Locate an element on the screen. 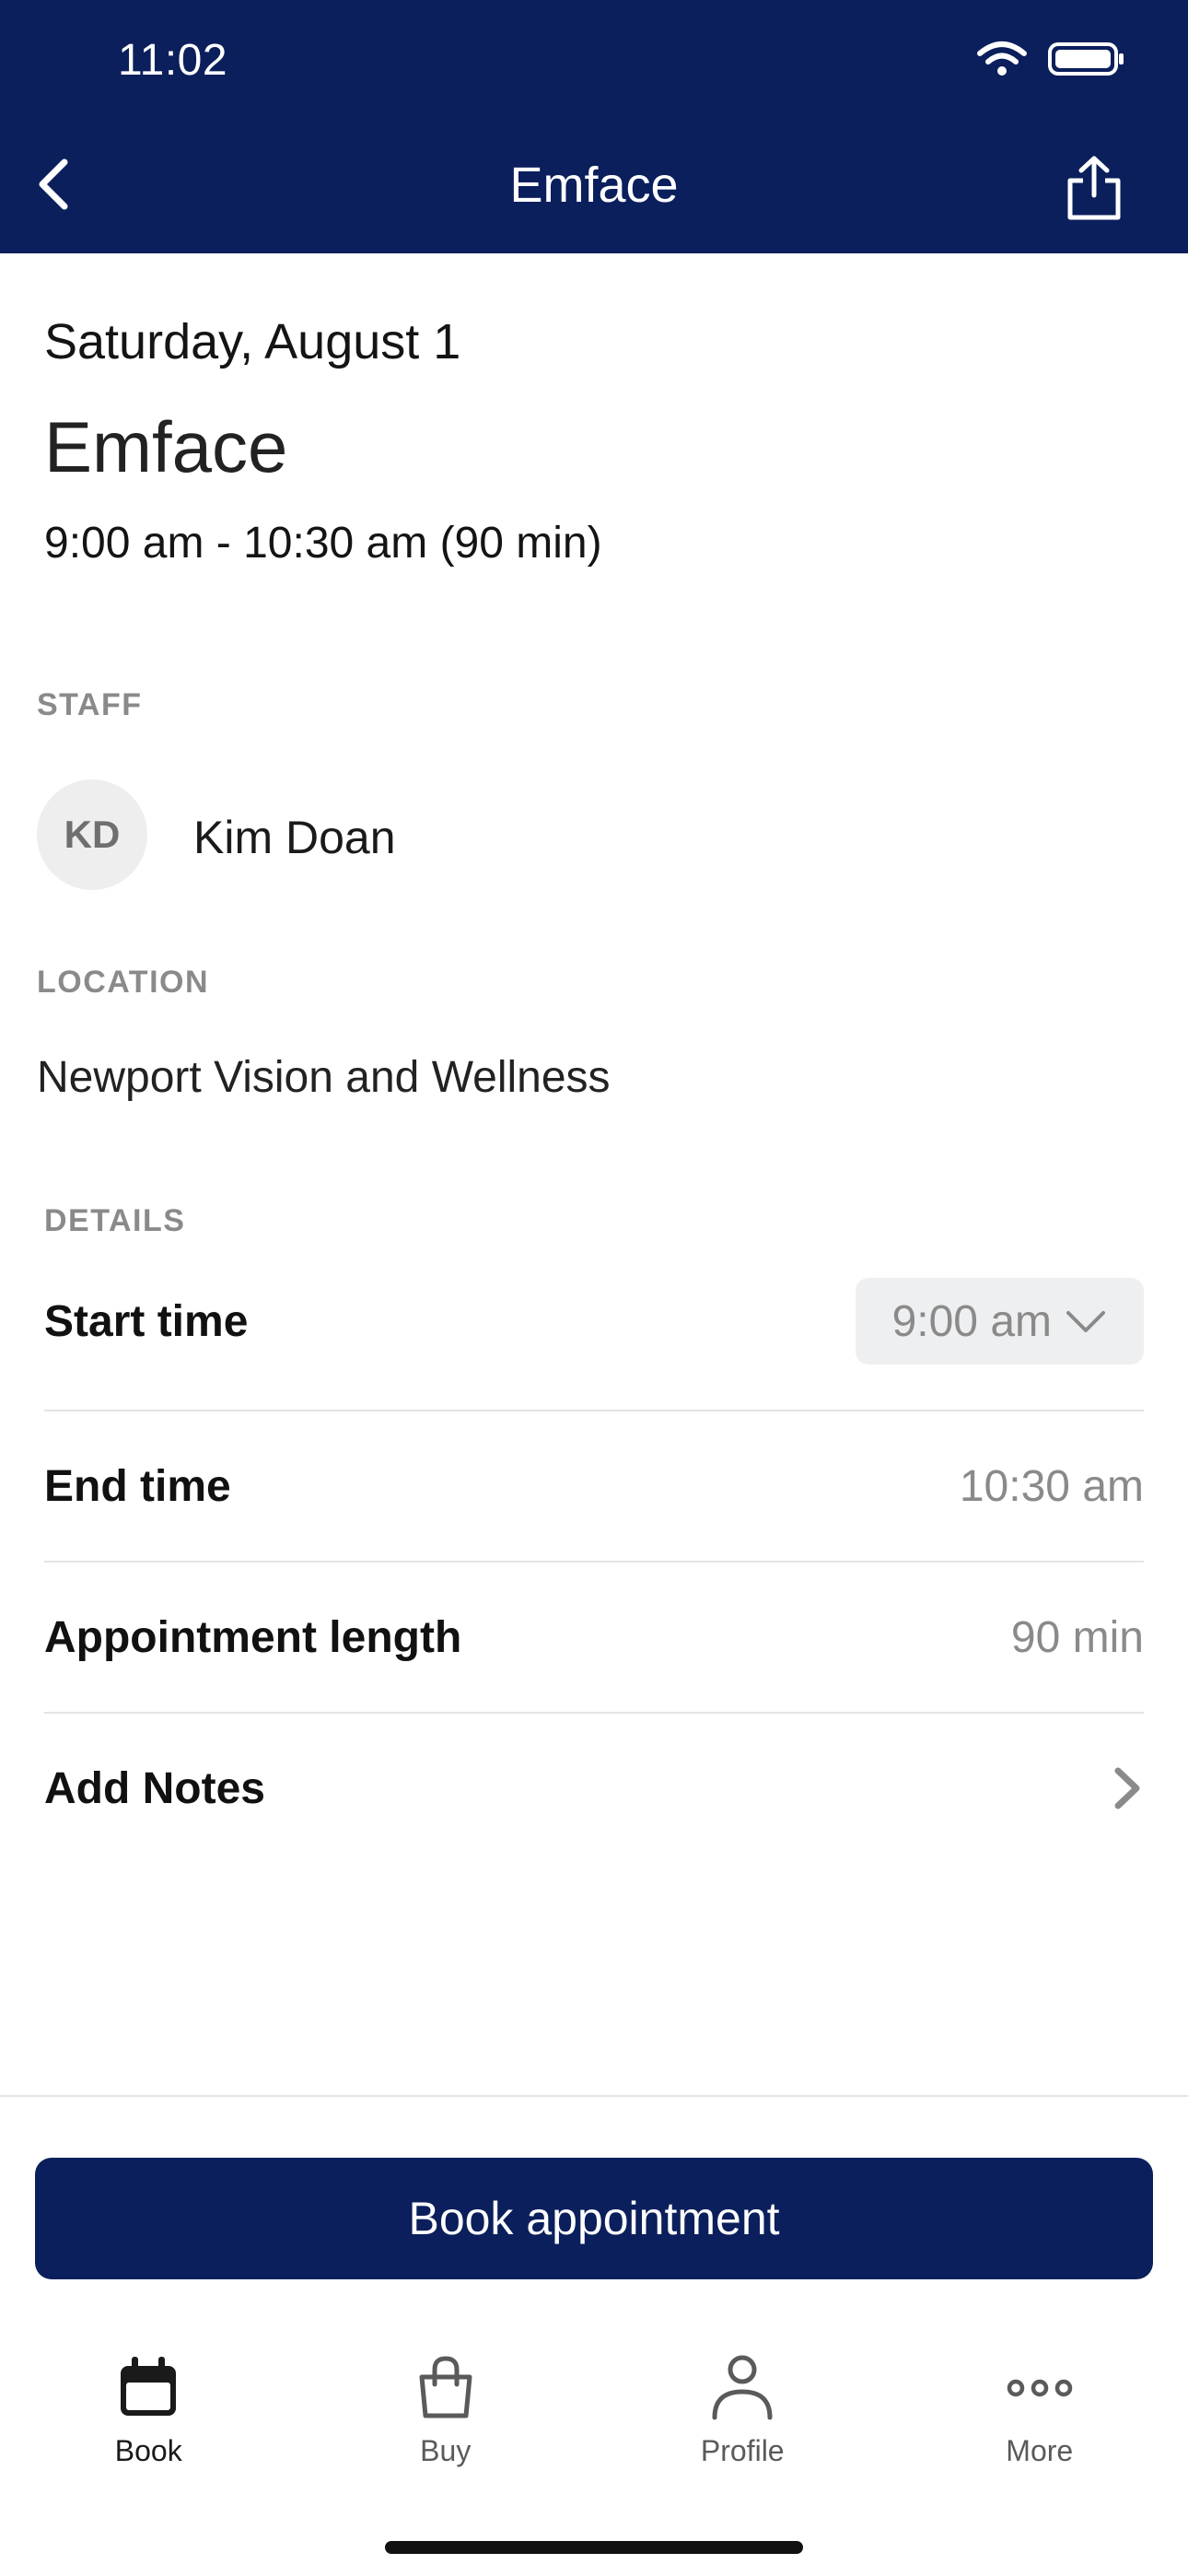 The height and width of the screenshot is (2576, 1188). share-icon is located at coordinates (1094, 188).